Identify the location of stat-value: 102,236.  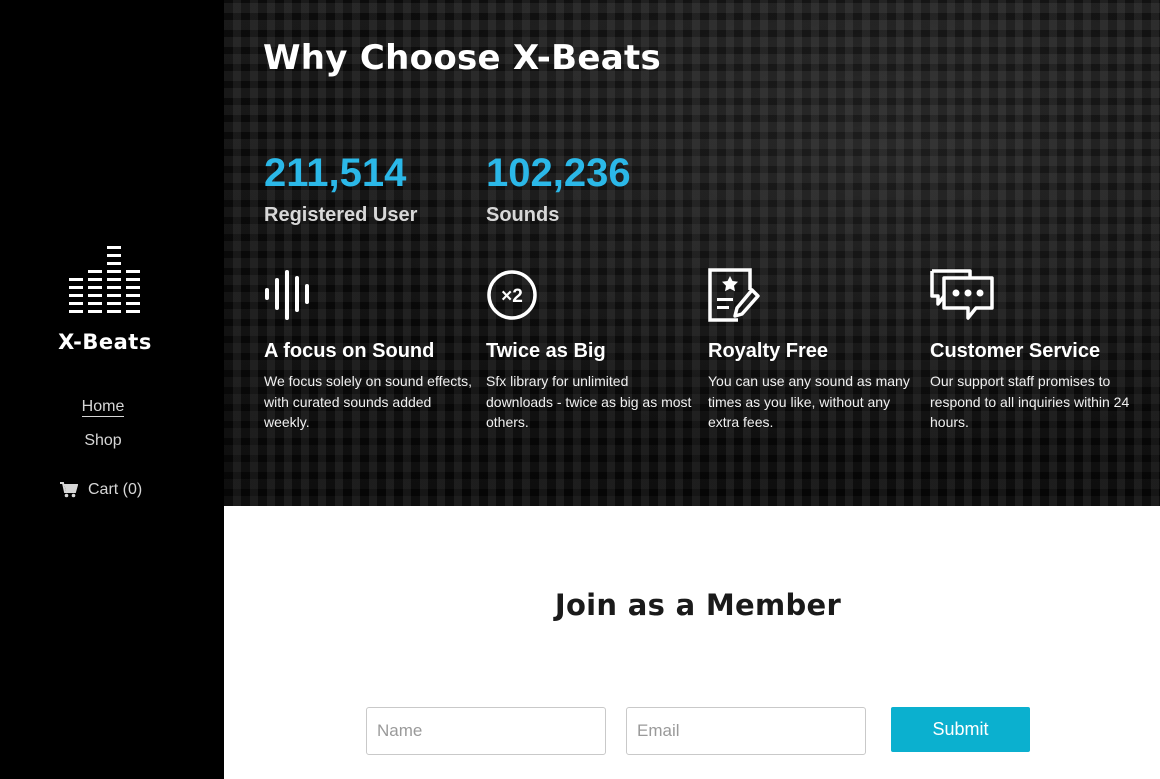
(558, 173).